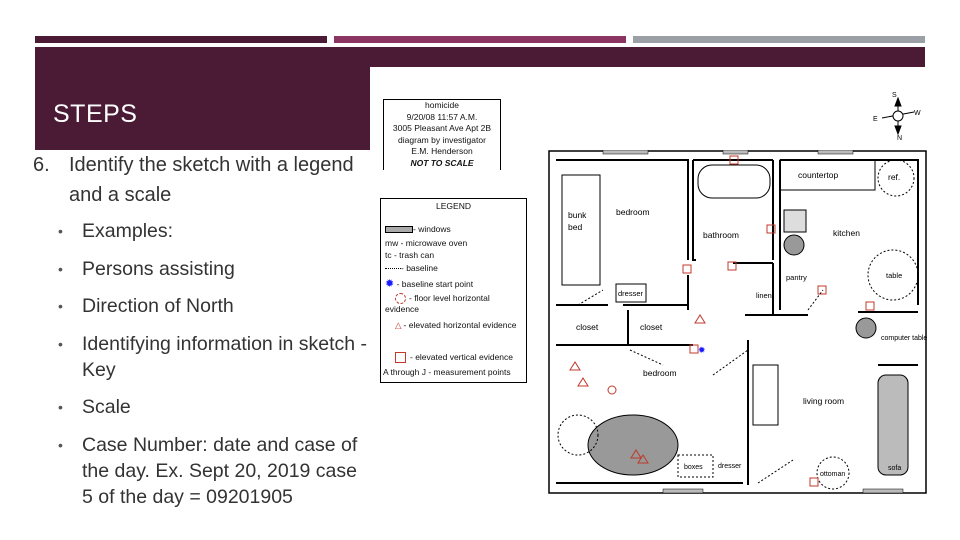 The height and width of the screenshot is (540, 960). What do you see at coordinates (894, 95) in the screenshot?
I see `compass-s: S` at bounding box center [894, 95].